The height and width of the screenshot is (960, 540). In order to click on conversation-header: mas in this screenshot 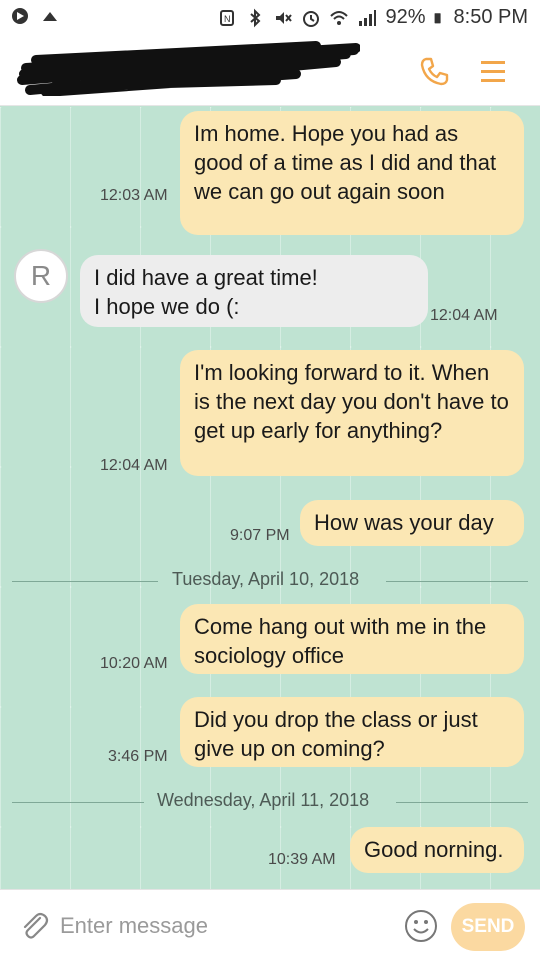, I will do `click(270, 71)`.